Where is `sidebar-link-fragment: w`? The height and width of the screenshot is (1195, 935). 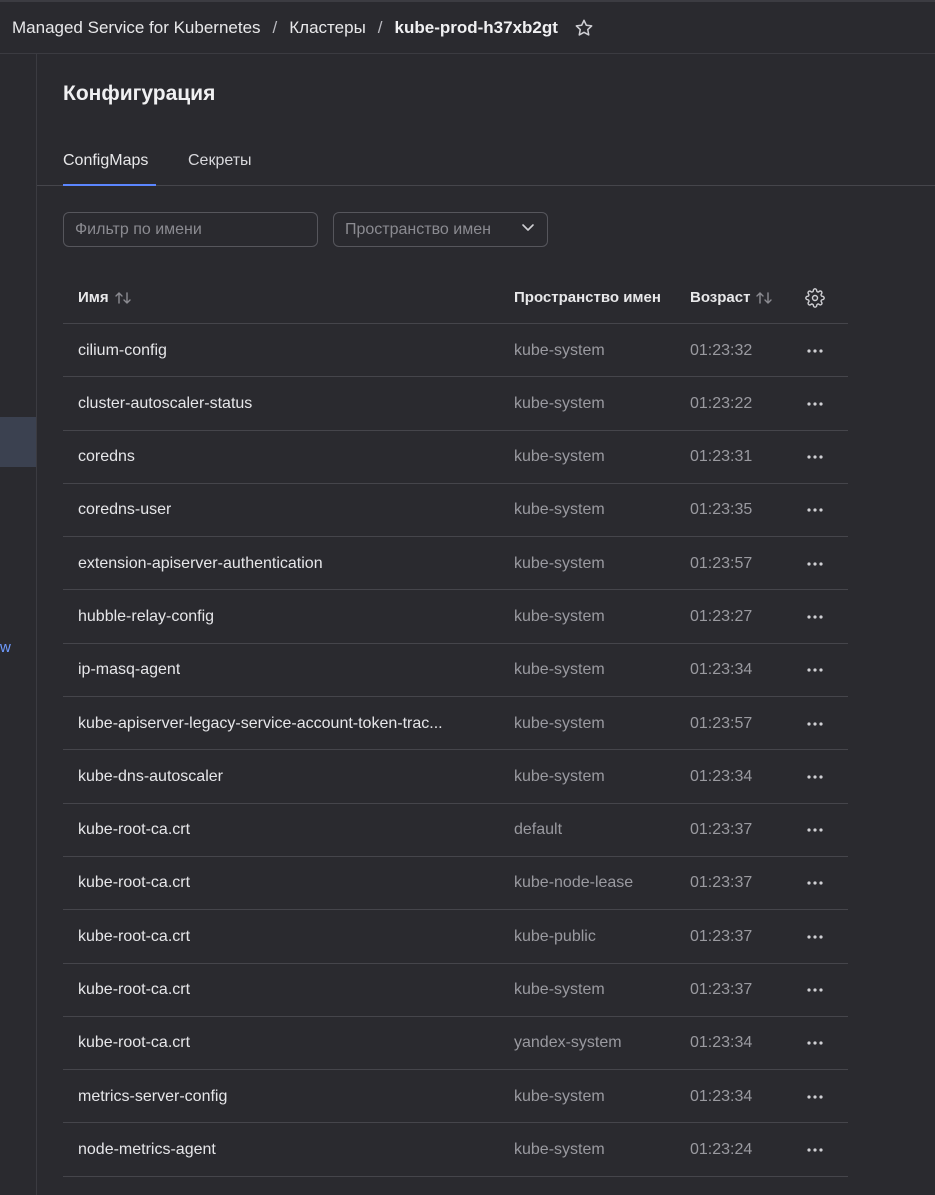
sidebar-link-fragment: w is located at coordinates (5, 647).